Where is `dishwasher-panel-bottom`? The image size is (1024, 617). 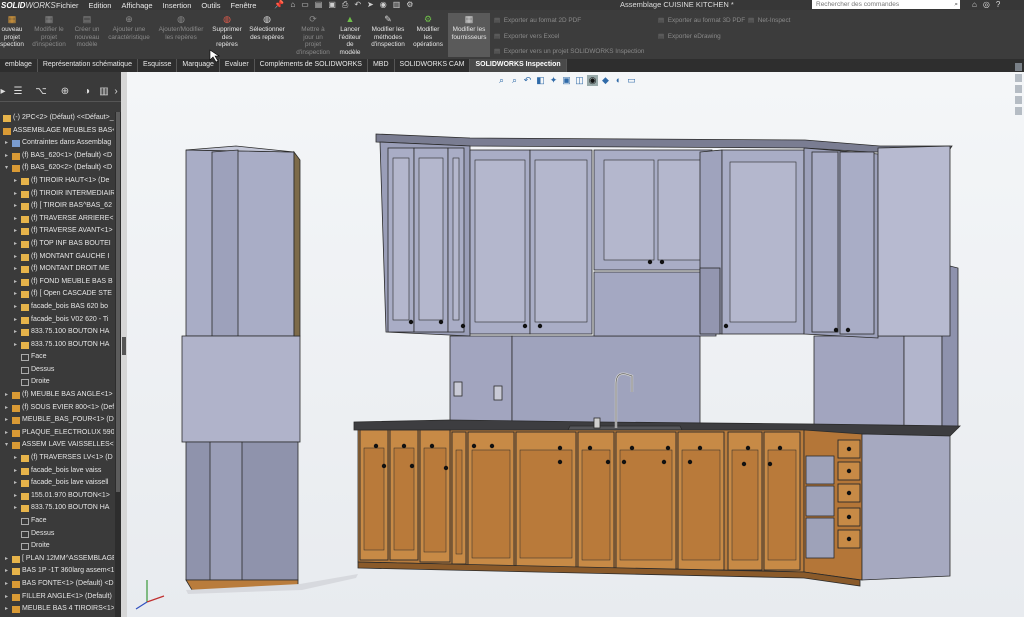
dishwasher-panel-bottom is located at coordinates (820, 538).